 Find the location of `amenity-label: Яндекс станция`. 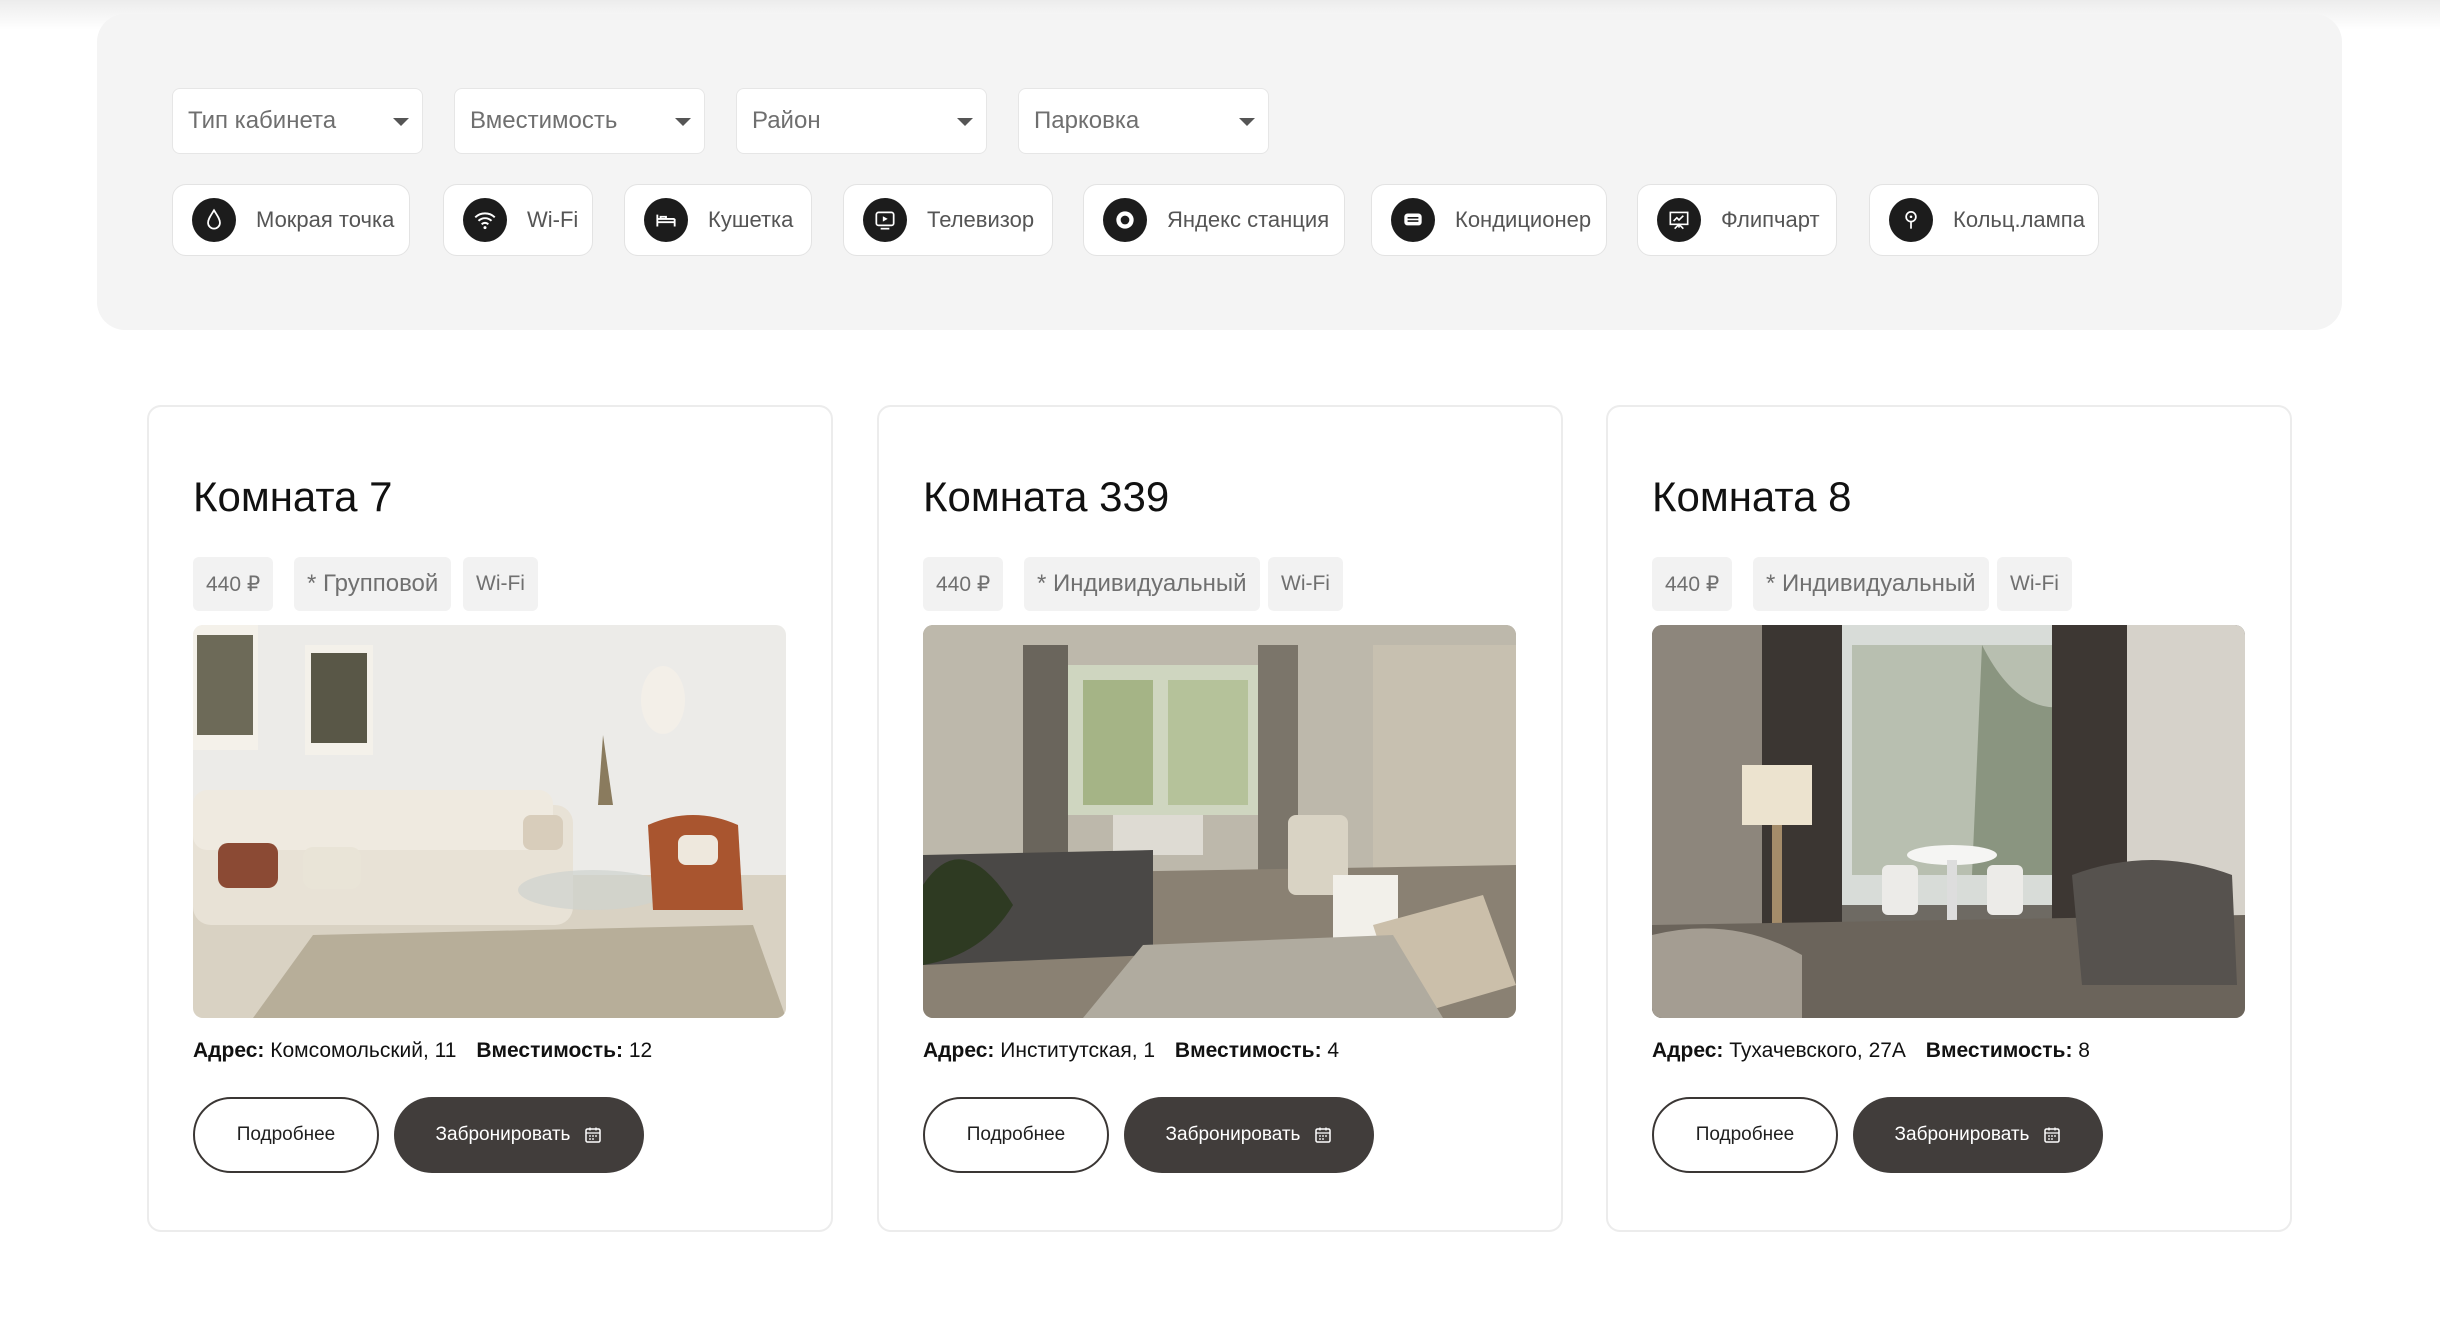

amenity-label: Яндекс станция is located at coordinates (1248, 219).